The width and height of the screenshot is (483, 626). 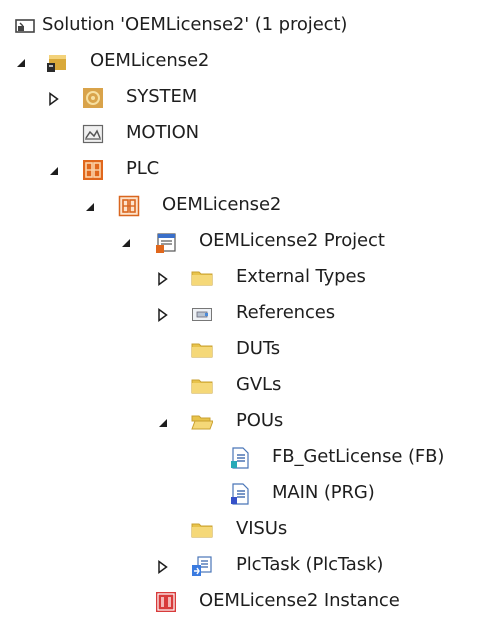 I want to click on tree-item-label: SYSTEM, so click(x=162, y=96).